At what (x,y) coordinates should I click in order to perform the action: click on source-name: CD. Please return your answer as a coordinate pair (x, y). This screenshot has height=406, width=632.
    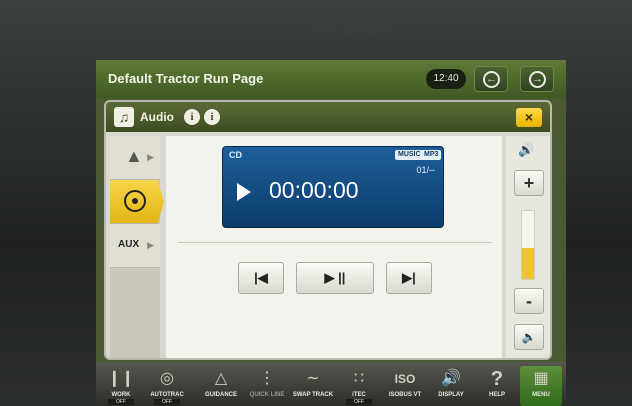
    Looking at the image, I should click on (235, 155).